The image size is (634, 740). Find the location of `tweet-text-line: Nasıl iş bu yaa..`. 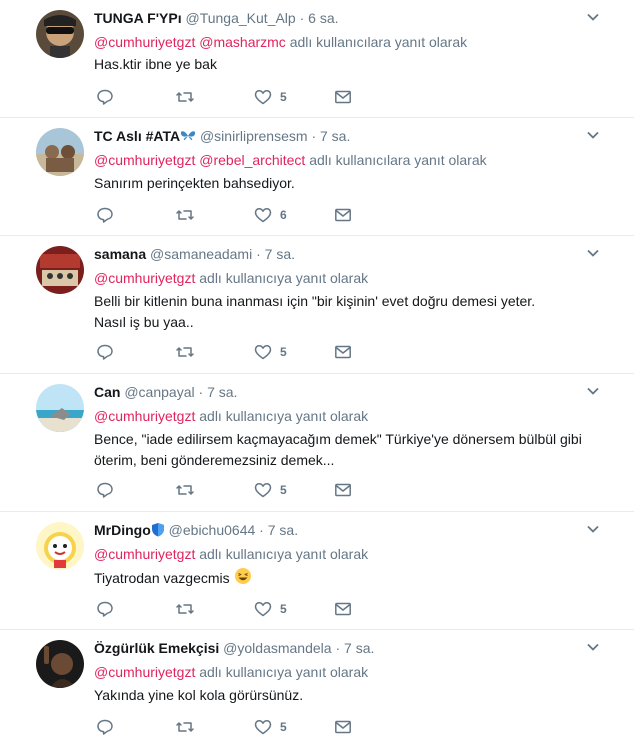

tweet-text-line: Nasıl iş bu yaa.. is located at coordinates (144, 322).